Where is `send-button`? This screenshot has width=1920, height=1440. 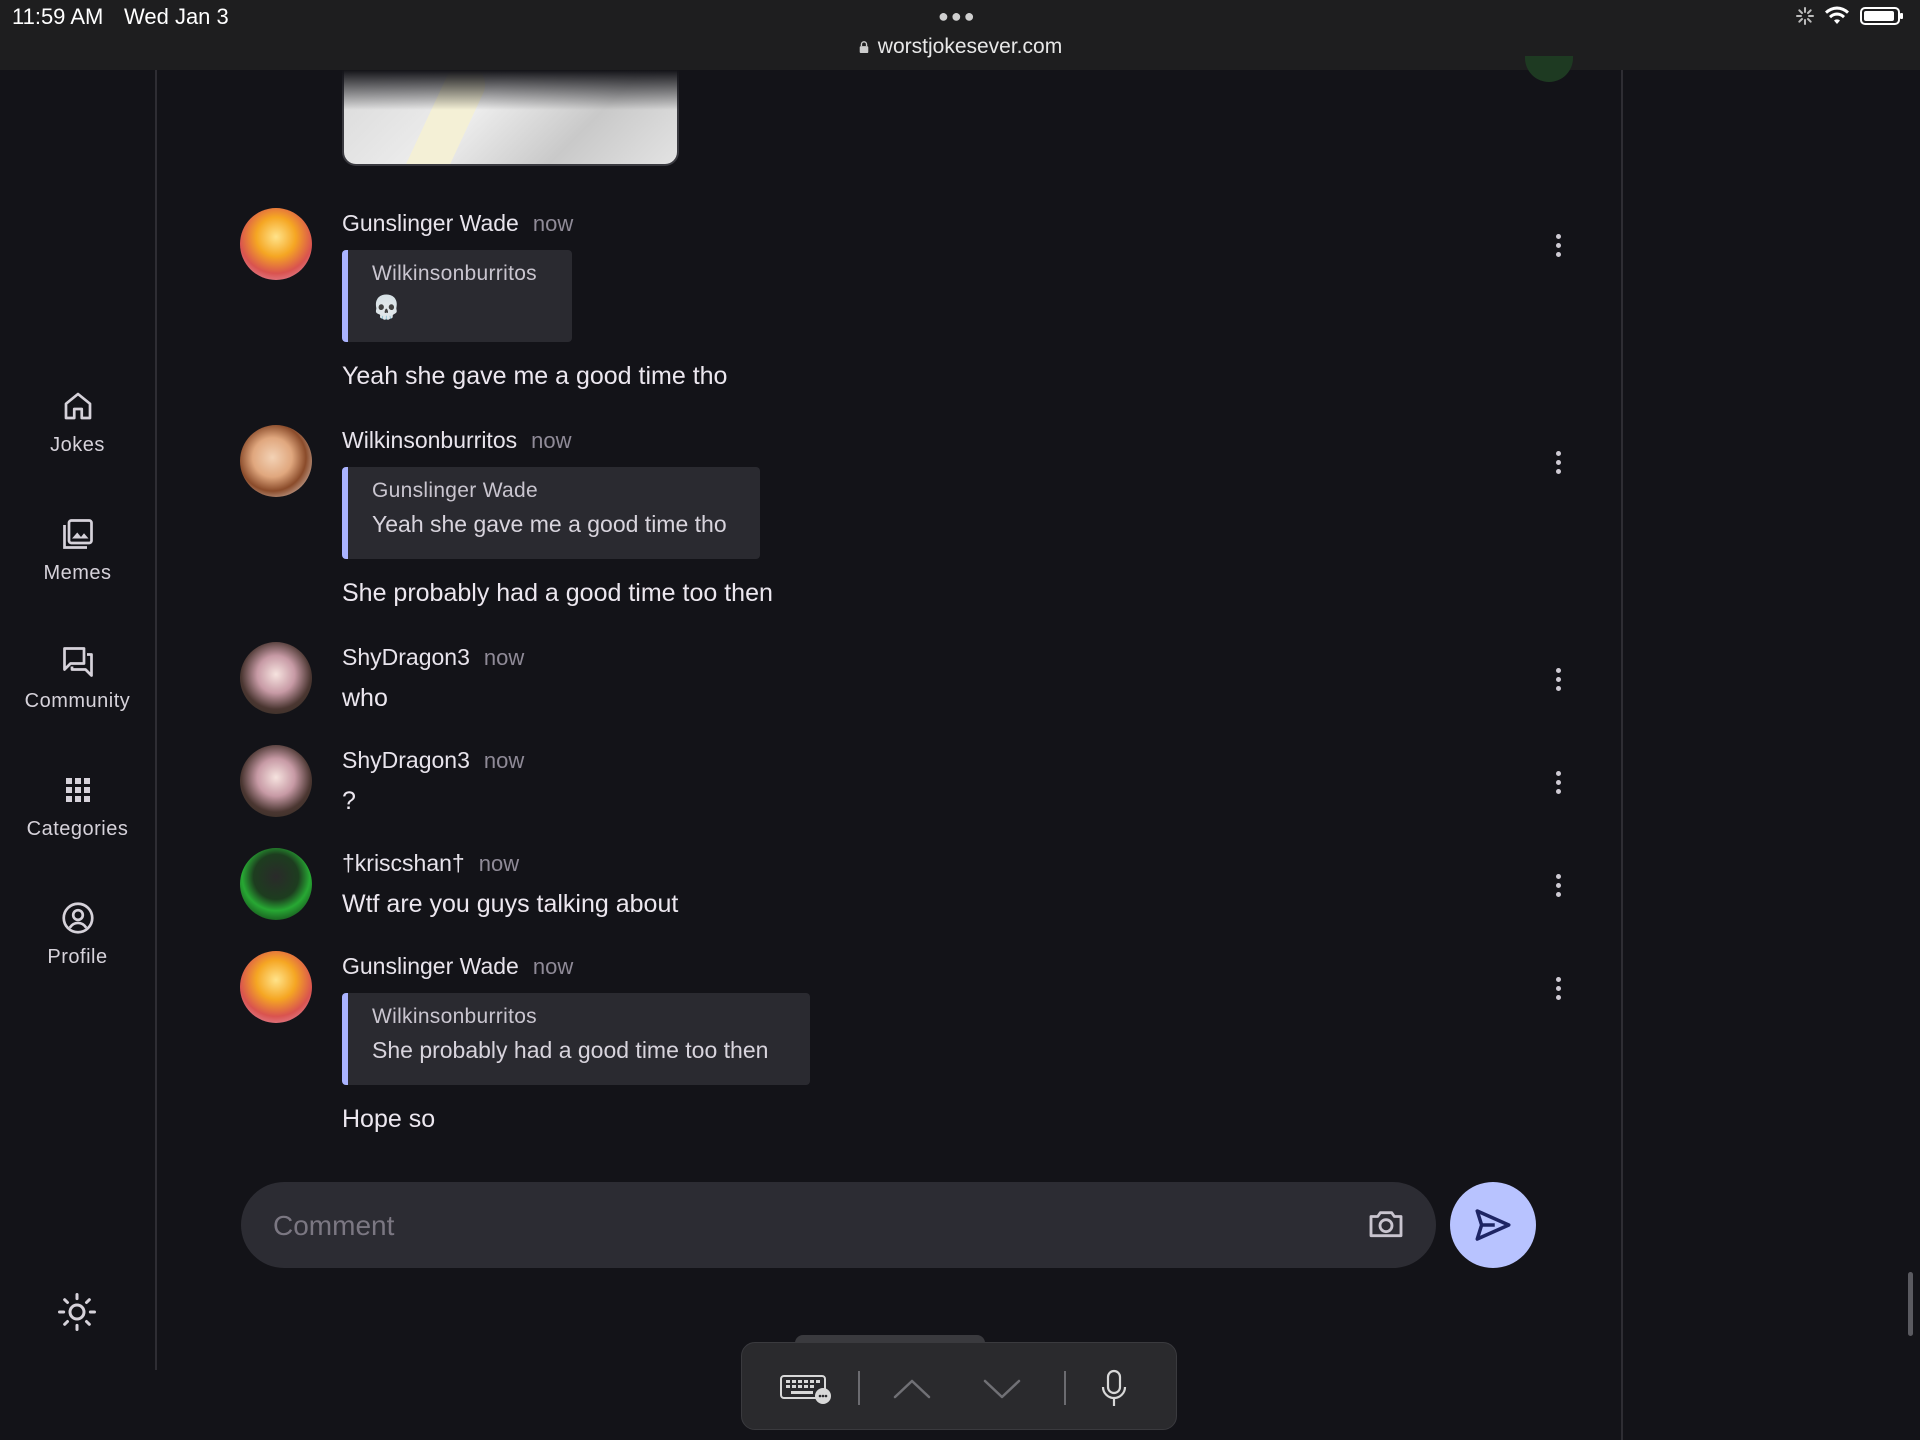
send-button is located at coordinates (1493, 1225).